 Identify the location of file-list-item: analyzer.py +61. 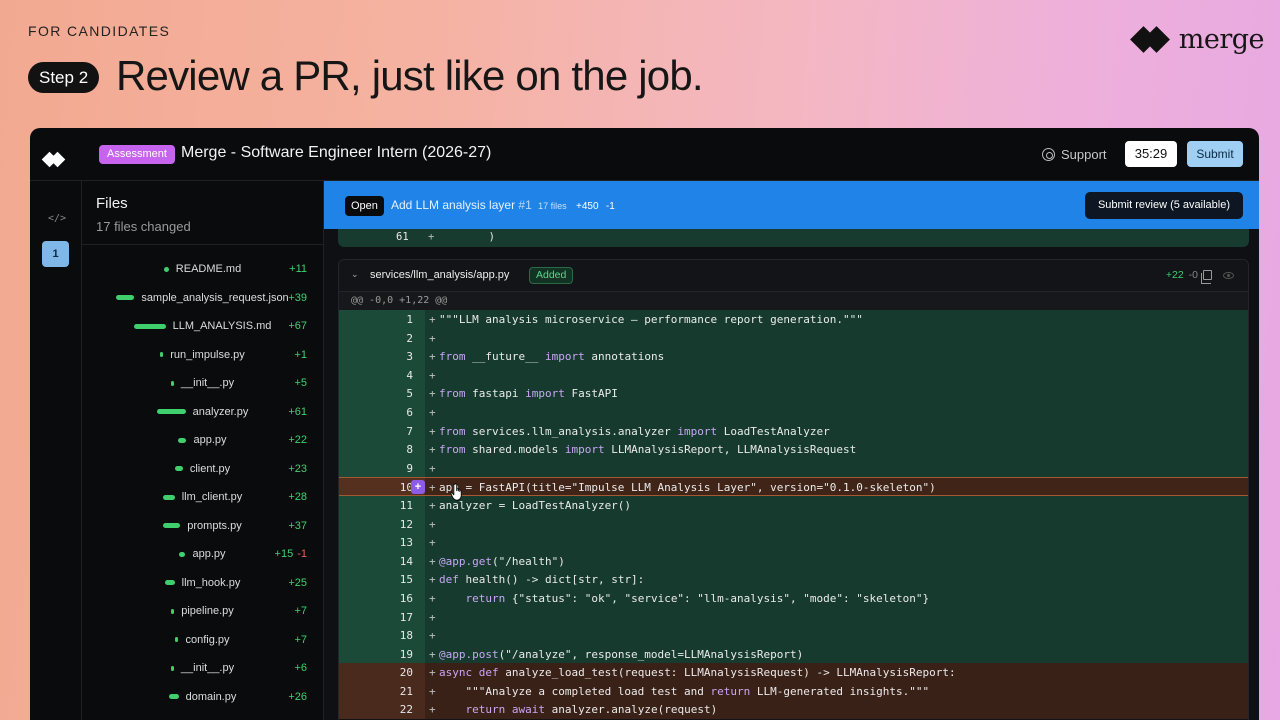
(202, 412).